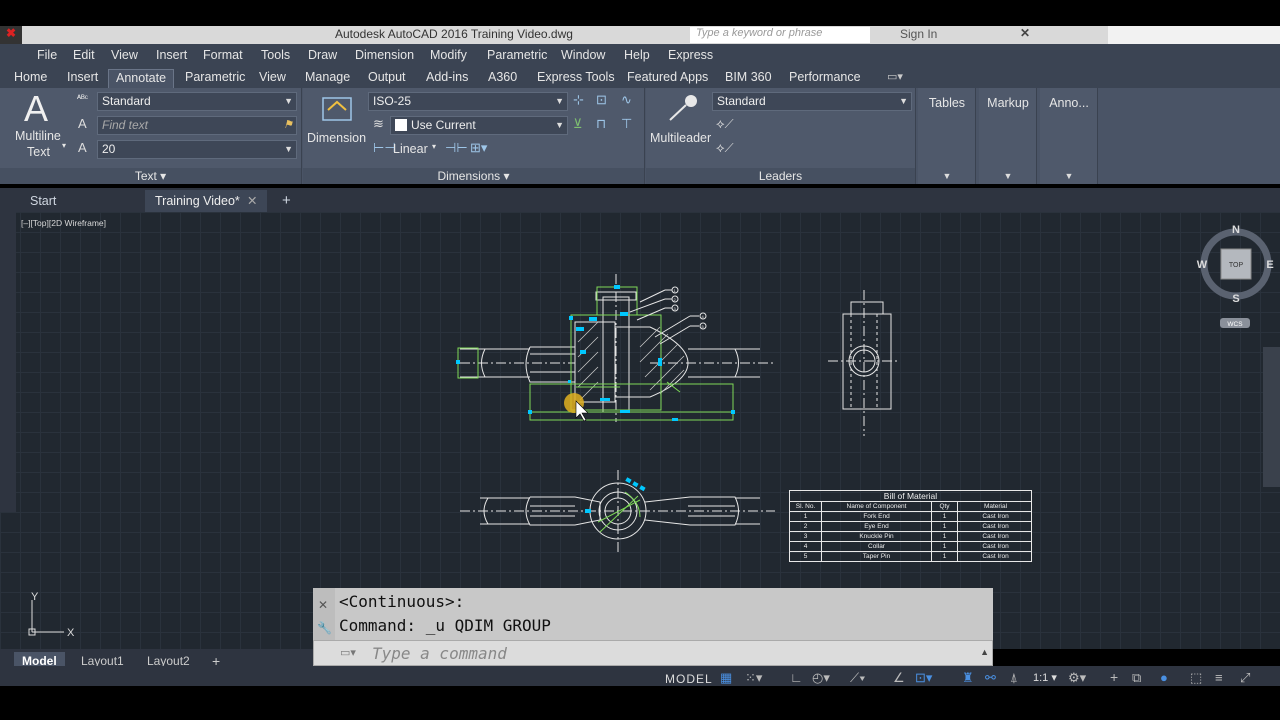  What do you see at coordinates (8, 362) in the screenshot?
I see `draw-toolbar` at bounding box center [8, 362].